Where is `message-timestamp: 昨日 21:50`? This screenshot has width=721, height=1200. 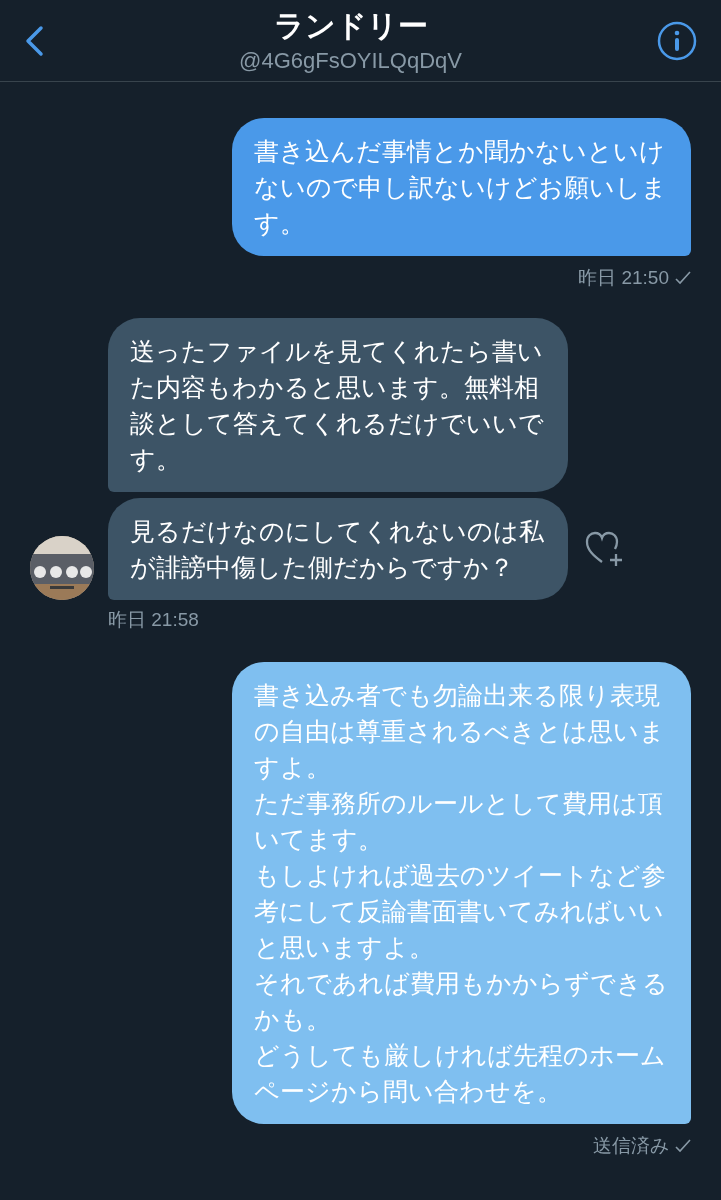
message-timestamp: 昨日 21:50 is located at coordinates (623, 277).